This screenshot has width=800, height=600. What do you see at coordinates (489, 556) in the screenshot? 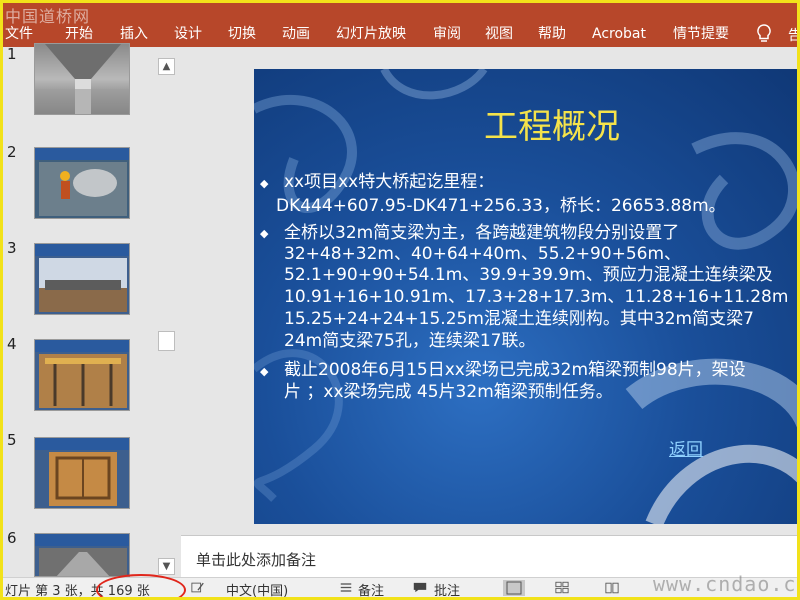
I see `notes-pane: 单击此处添加备注` at bounding box center [489, 556].